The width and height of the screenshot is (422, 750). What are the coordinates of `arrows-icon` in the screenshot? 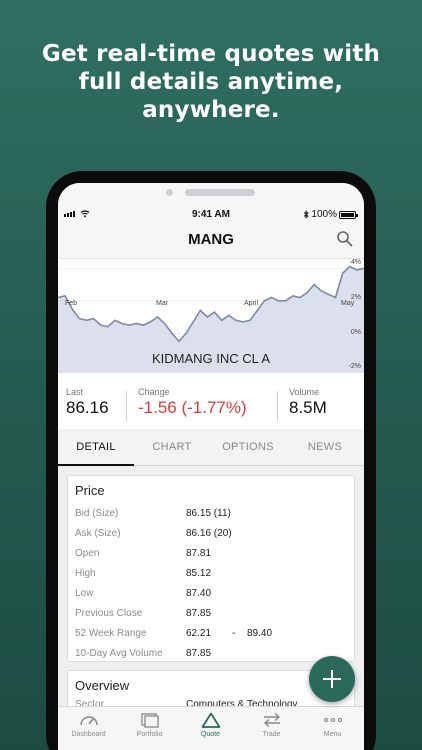 It's located at (271, 720).